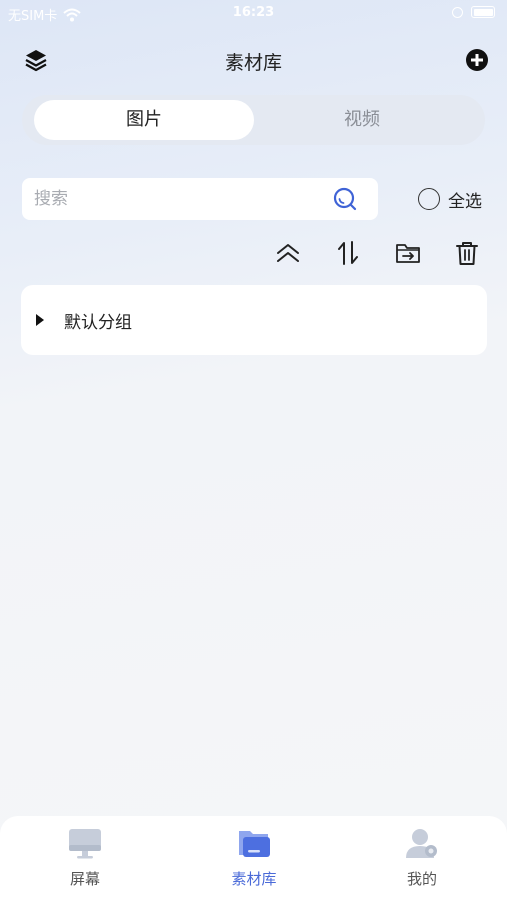 The height and width of the screenshot is (900, 507). Describe the element at coordinates (429, 199) in the screenshot. I see `select-all-radio` at that location.